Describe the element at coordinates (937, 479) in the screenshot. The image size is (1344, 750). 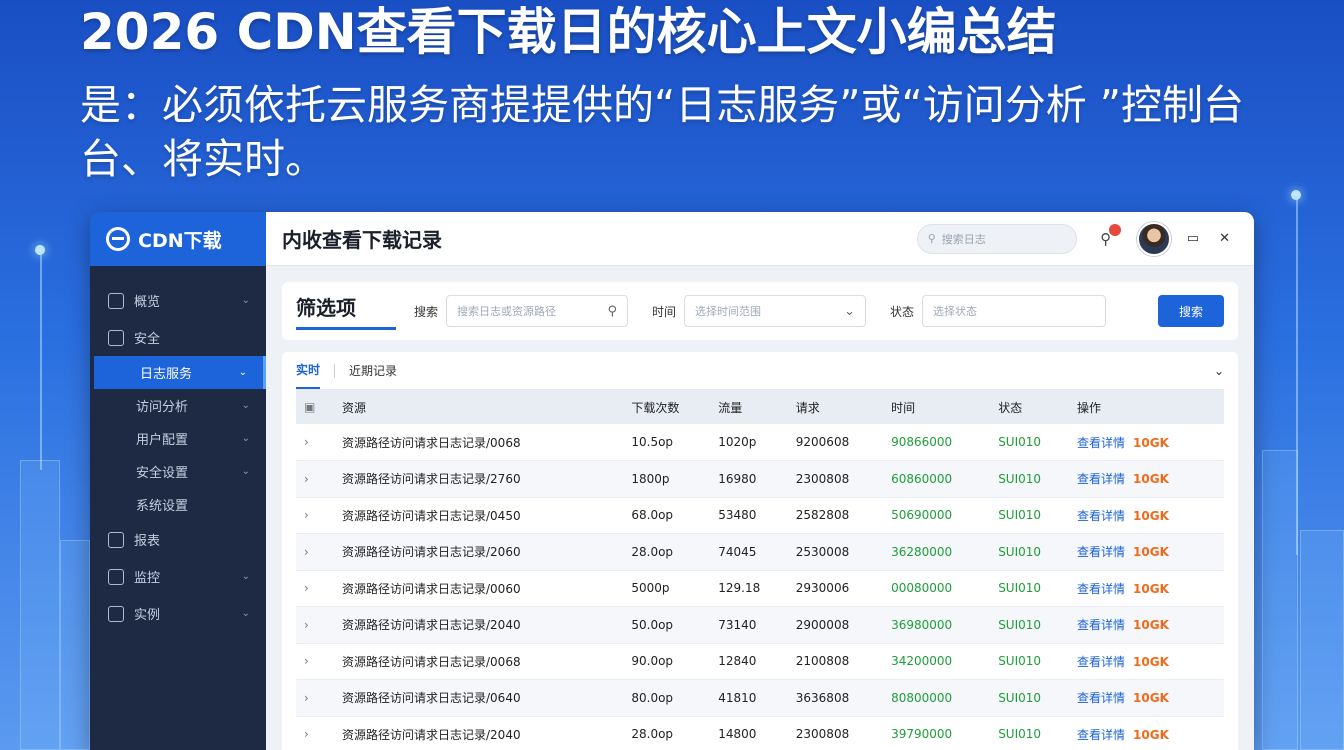
I see `table-cell: 60860000` at that location.